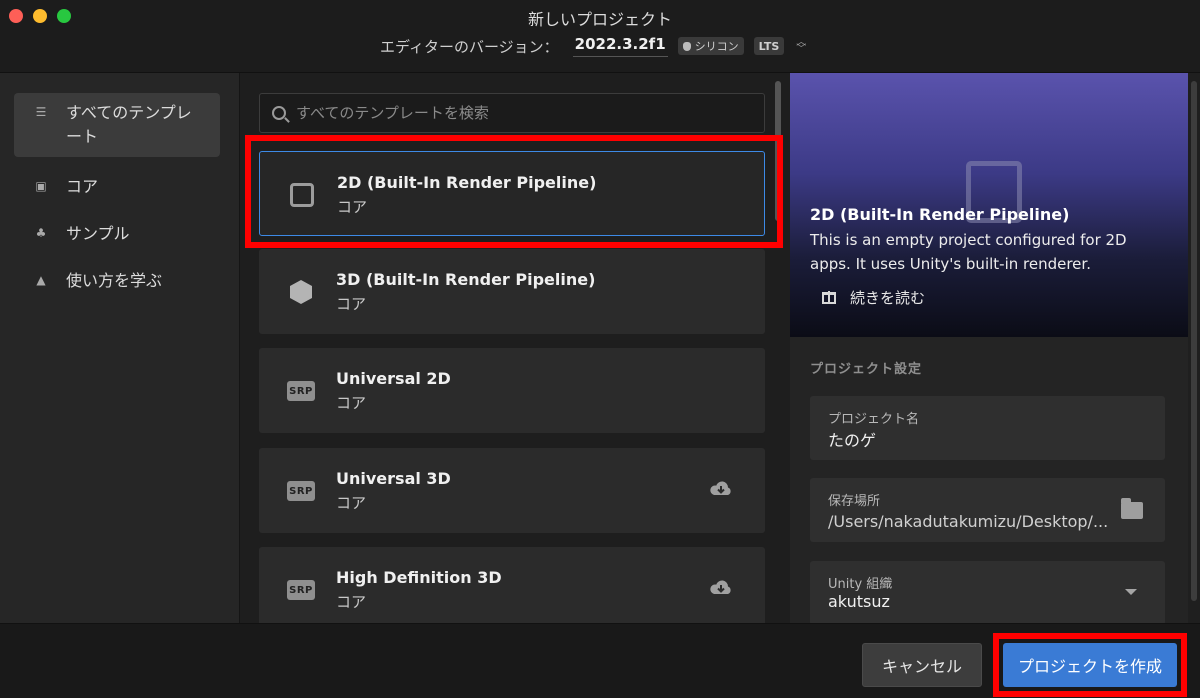 The width and height of the screenshot is (1200, 698). Describe the element at coordinates (516, 113) in the screenshot. I see `search-input` at that location.